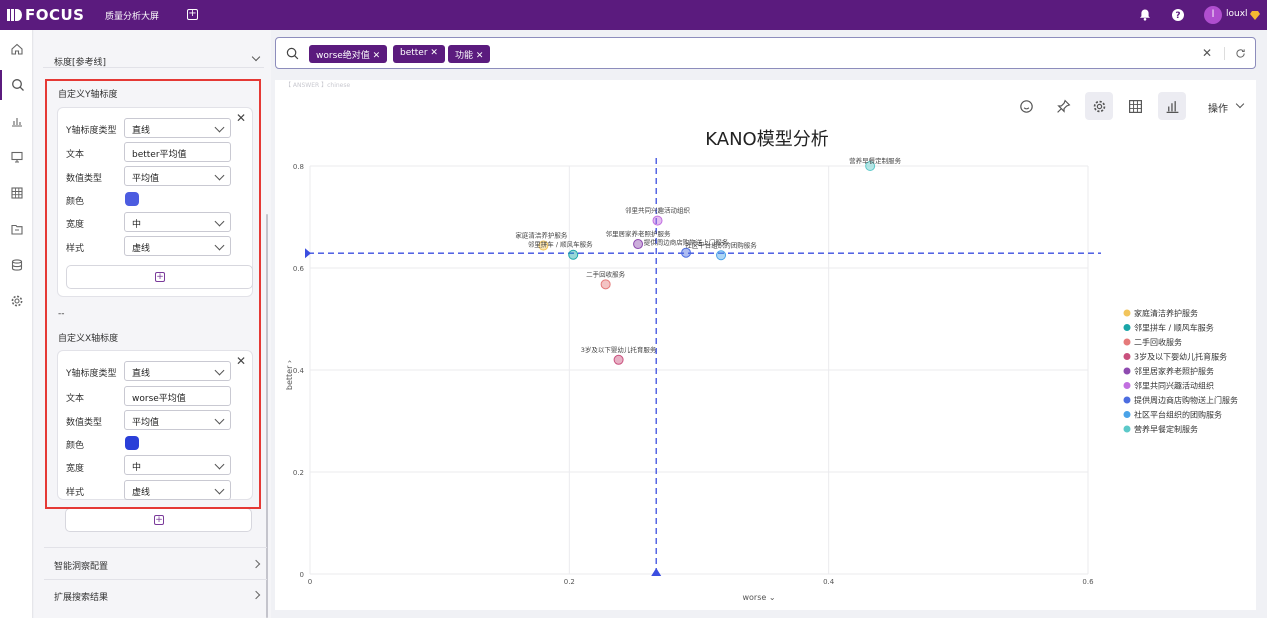 This screenshot has height=618, width=1267. What do you see at coordinates (318, 85) in the screenshot?
I see `answer-label: 【 ANSWER 】chinese` at bounding box center [318, 85].